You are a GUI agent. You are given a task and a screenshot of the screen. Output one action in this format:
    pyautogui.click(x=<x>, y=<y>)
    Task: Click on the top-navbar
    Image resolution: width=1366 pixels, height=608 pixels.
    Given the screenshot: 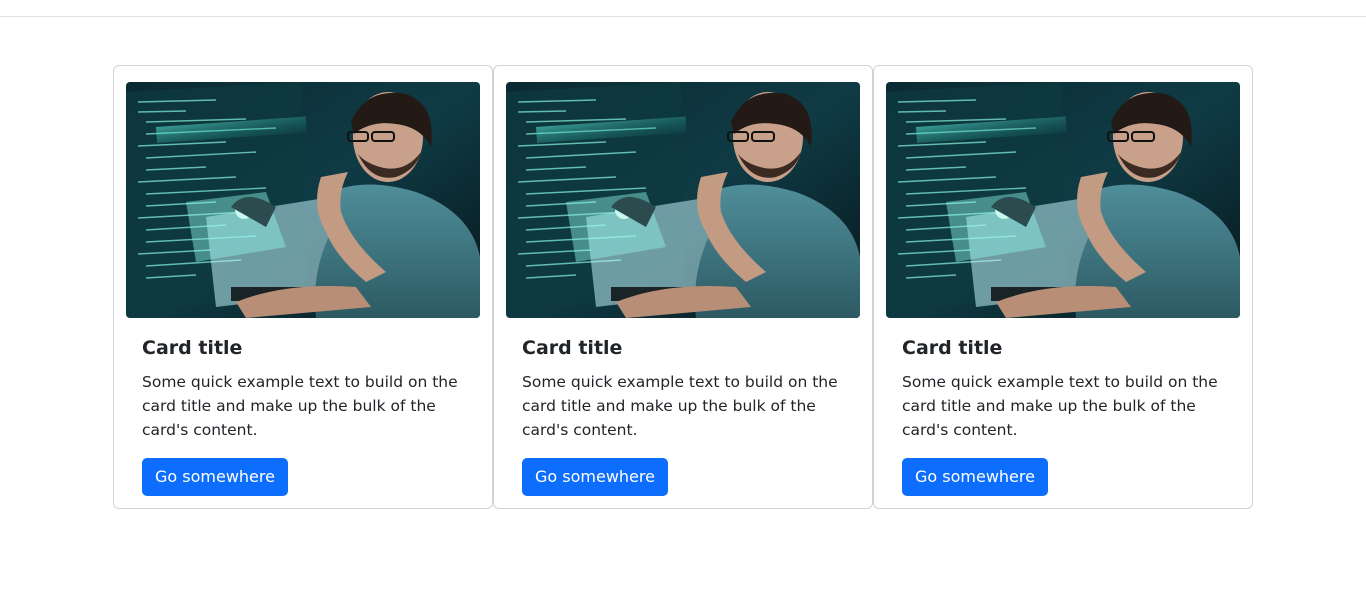 What is the action you would take?
    pyautogui.click(x=683, y=8)
    